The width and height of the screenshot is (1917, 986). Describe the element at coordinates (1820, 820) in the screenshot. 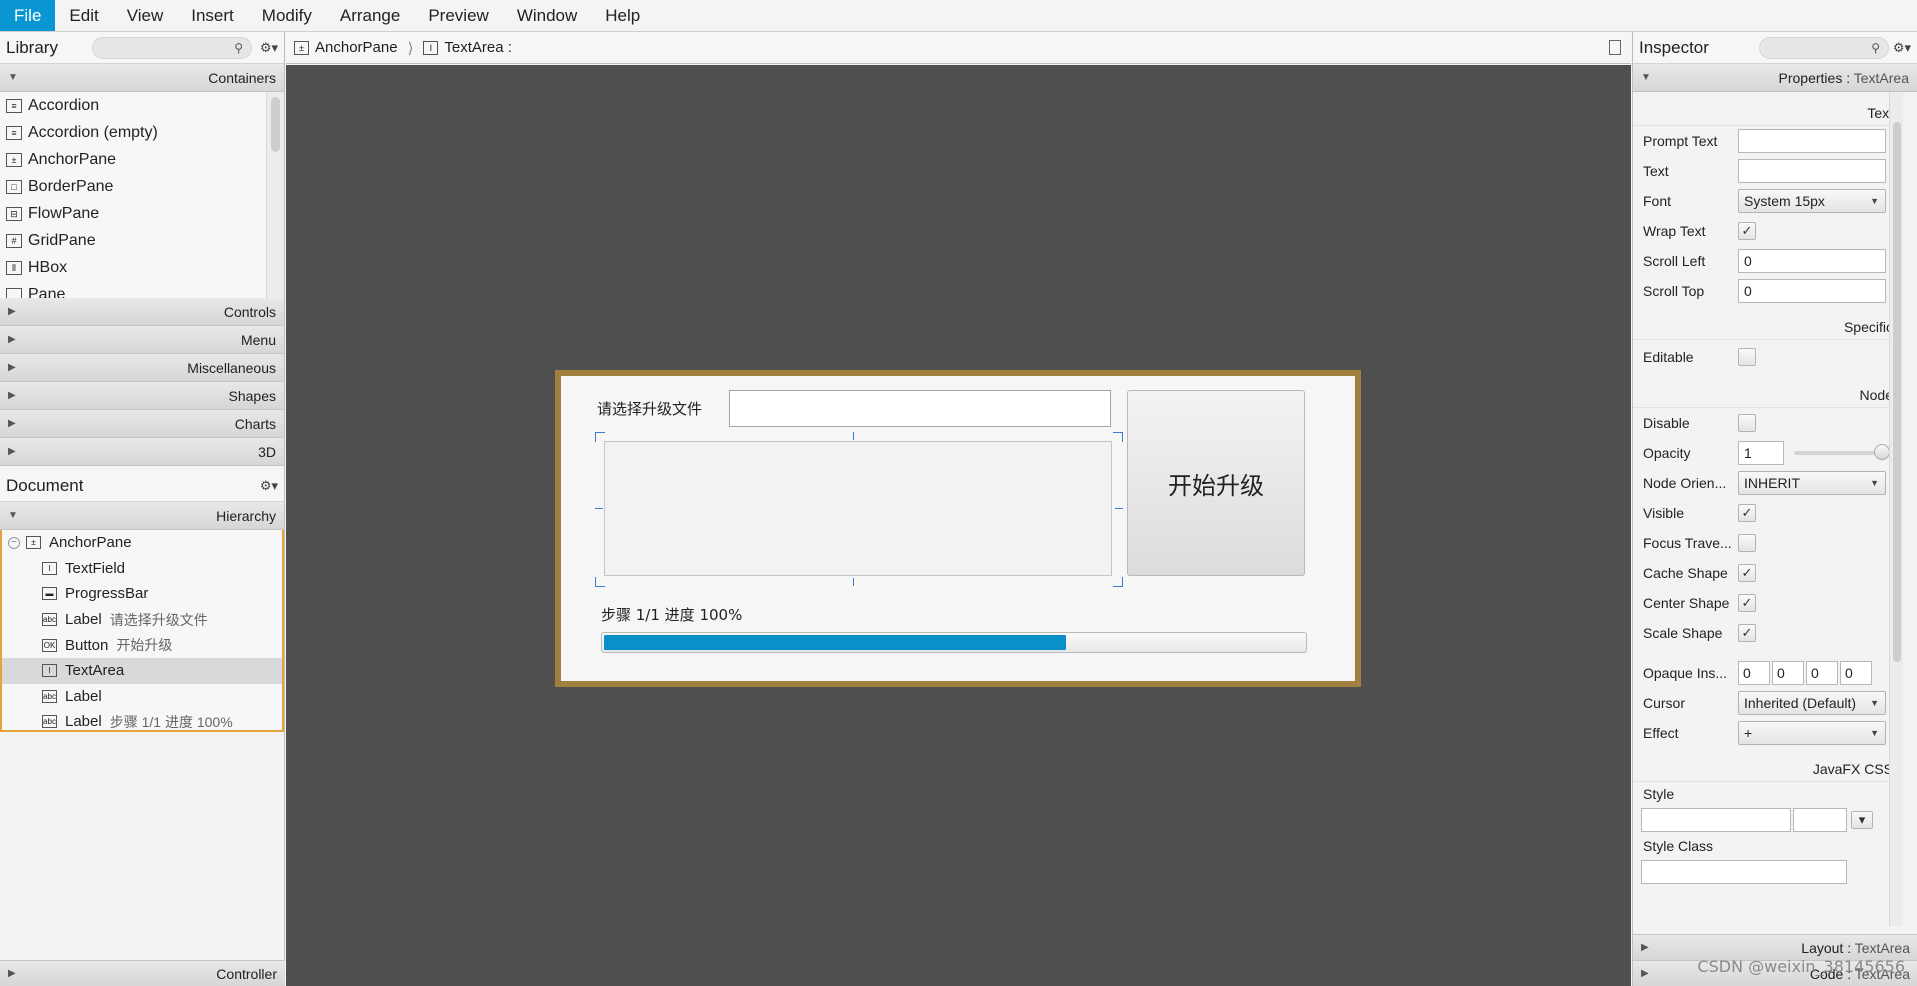

I see `style-value-field` at that location.